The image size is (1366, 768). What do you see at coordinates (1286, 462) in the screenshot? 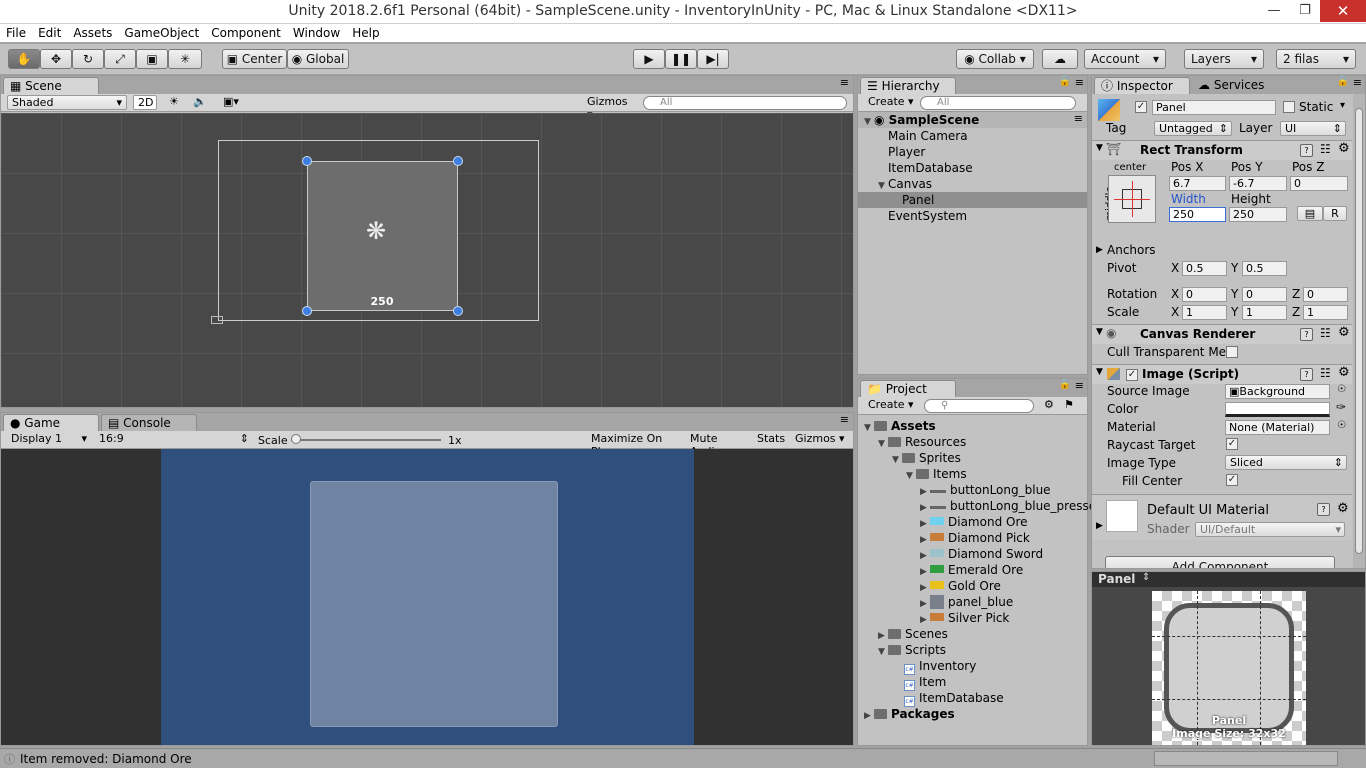
I see `image-type-dropdown: Sliced ⇕` at bounding box center [1286, 462].